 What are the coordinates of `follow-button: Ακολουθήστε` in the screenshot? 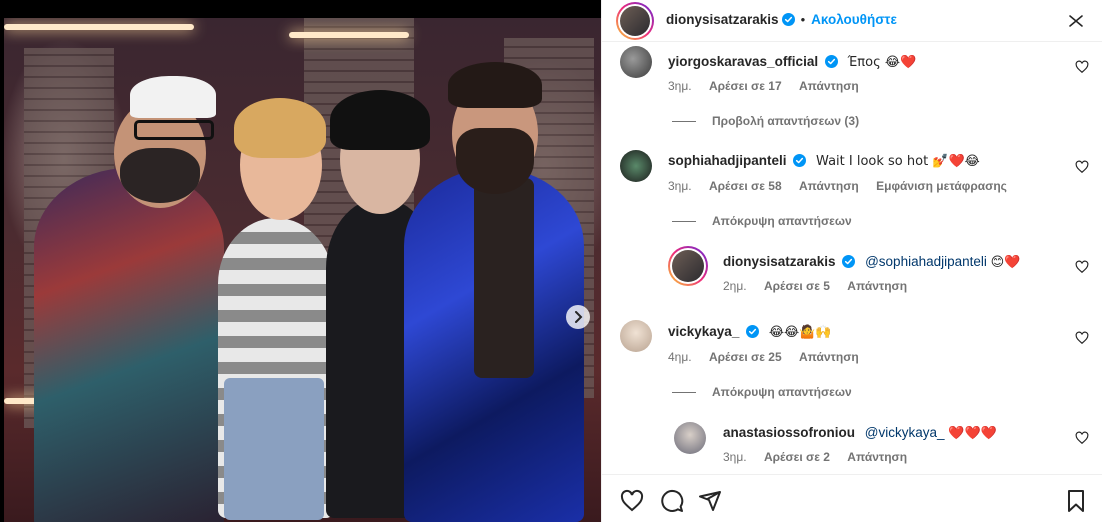 It's located at (854, 19).